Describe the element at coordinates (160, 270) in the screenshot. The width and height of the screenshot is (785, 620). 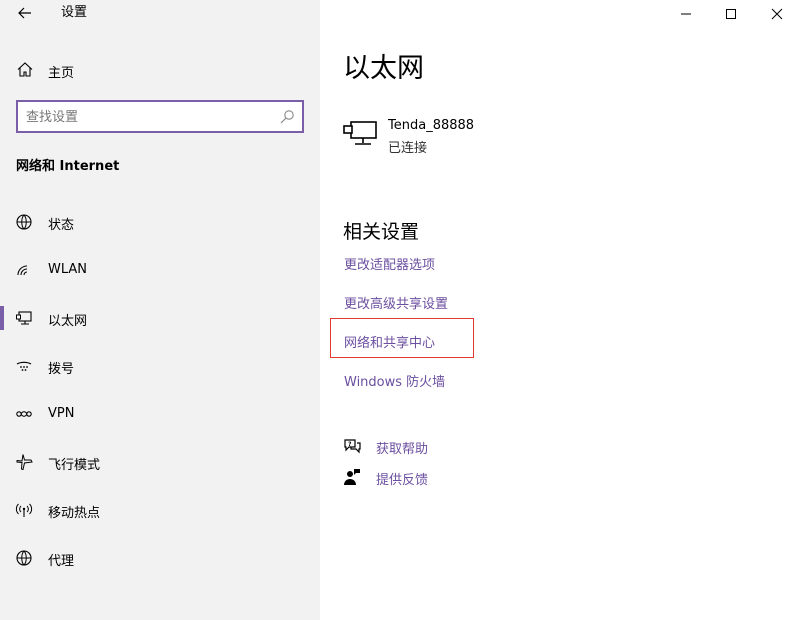
I see `sidebar-item-wlan: WLAN` at that location.